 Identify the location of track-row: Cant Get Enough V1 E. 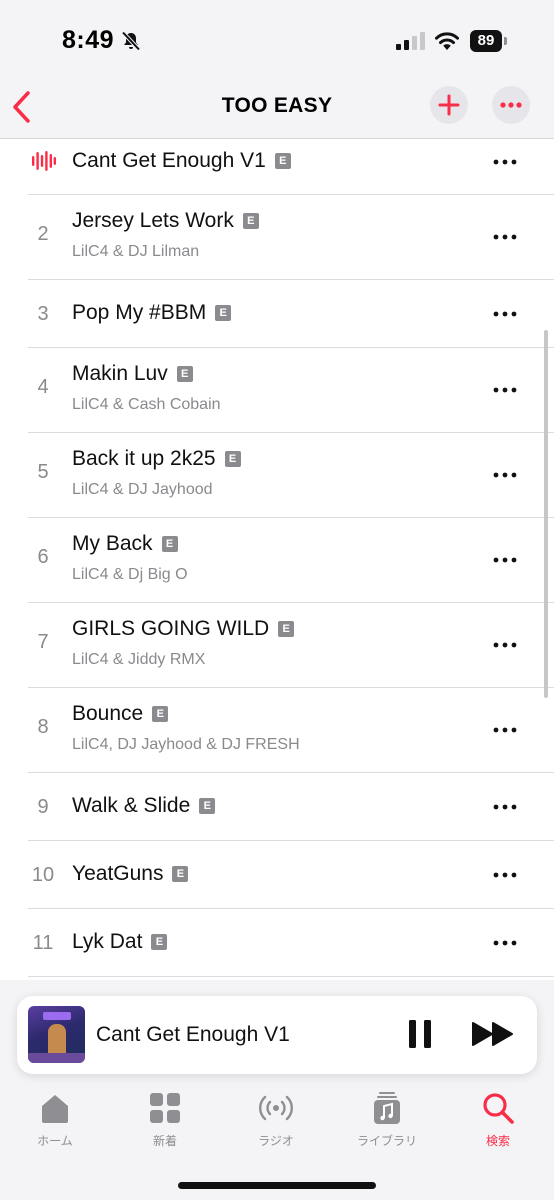
(277, 166).